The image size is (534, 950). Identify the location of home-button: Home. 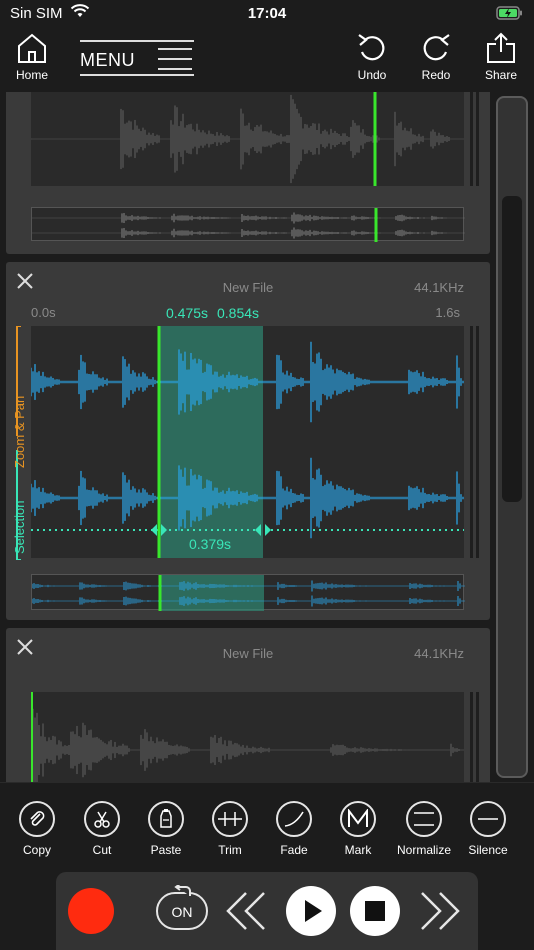
(32, 57).